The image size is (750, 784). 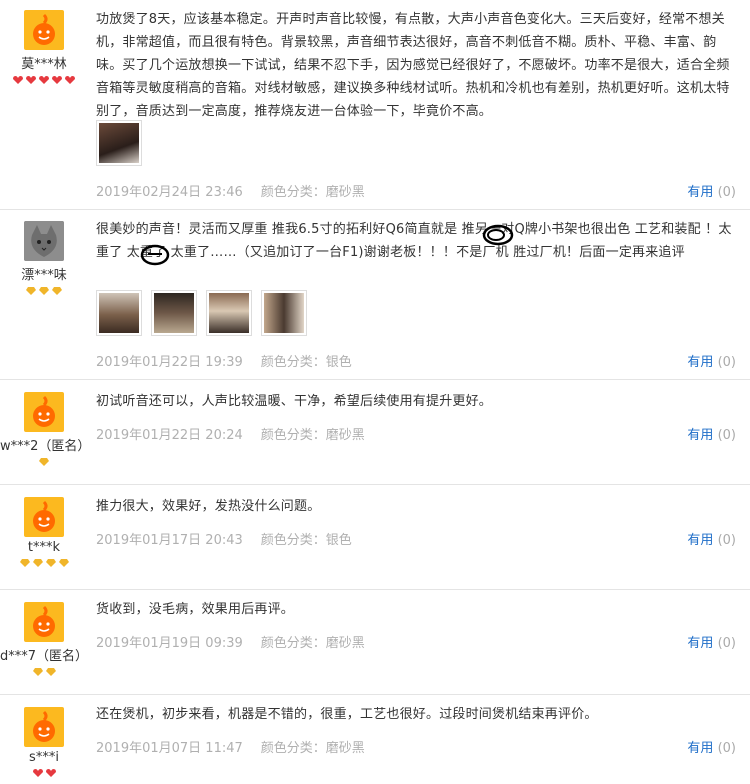 I want to click on cat-photo-icon, so click(x=44, y=241).